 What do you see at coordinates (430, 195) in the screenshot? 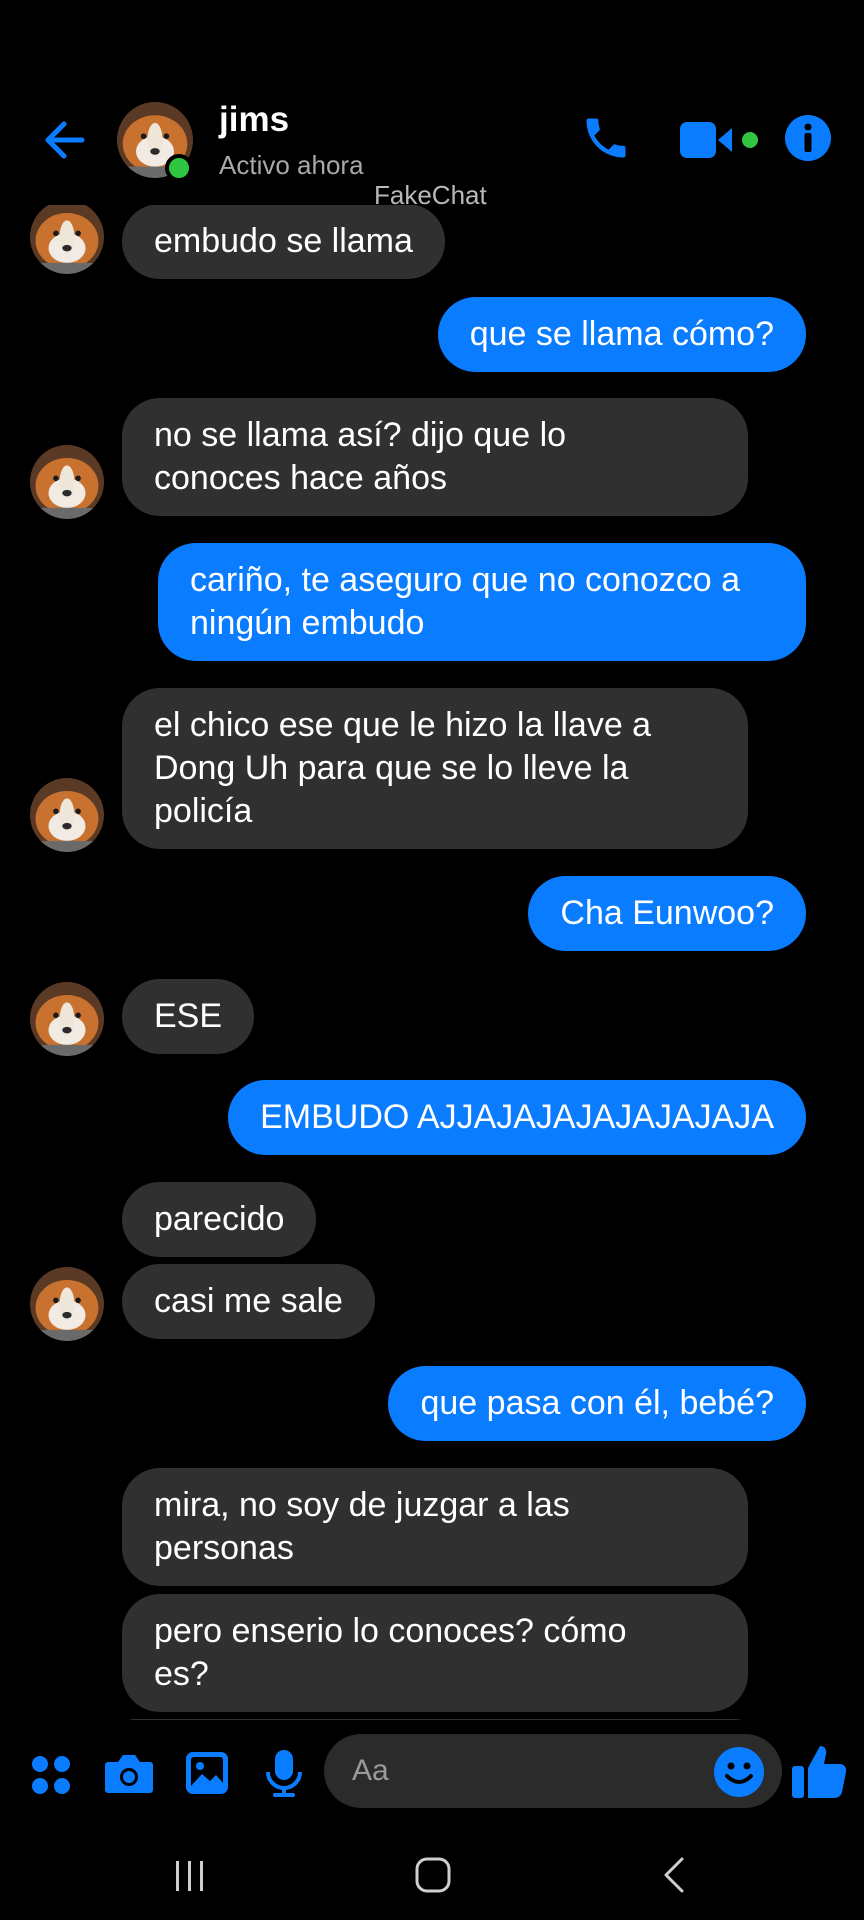
I see `watermark: FakeChat` at bounding box center [430, 195].